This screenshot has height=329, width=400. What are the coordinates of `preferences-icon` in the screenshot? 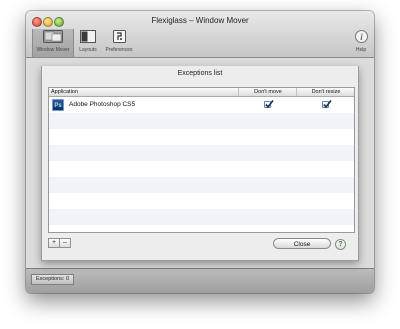 It's located at (119, 37).